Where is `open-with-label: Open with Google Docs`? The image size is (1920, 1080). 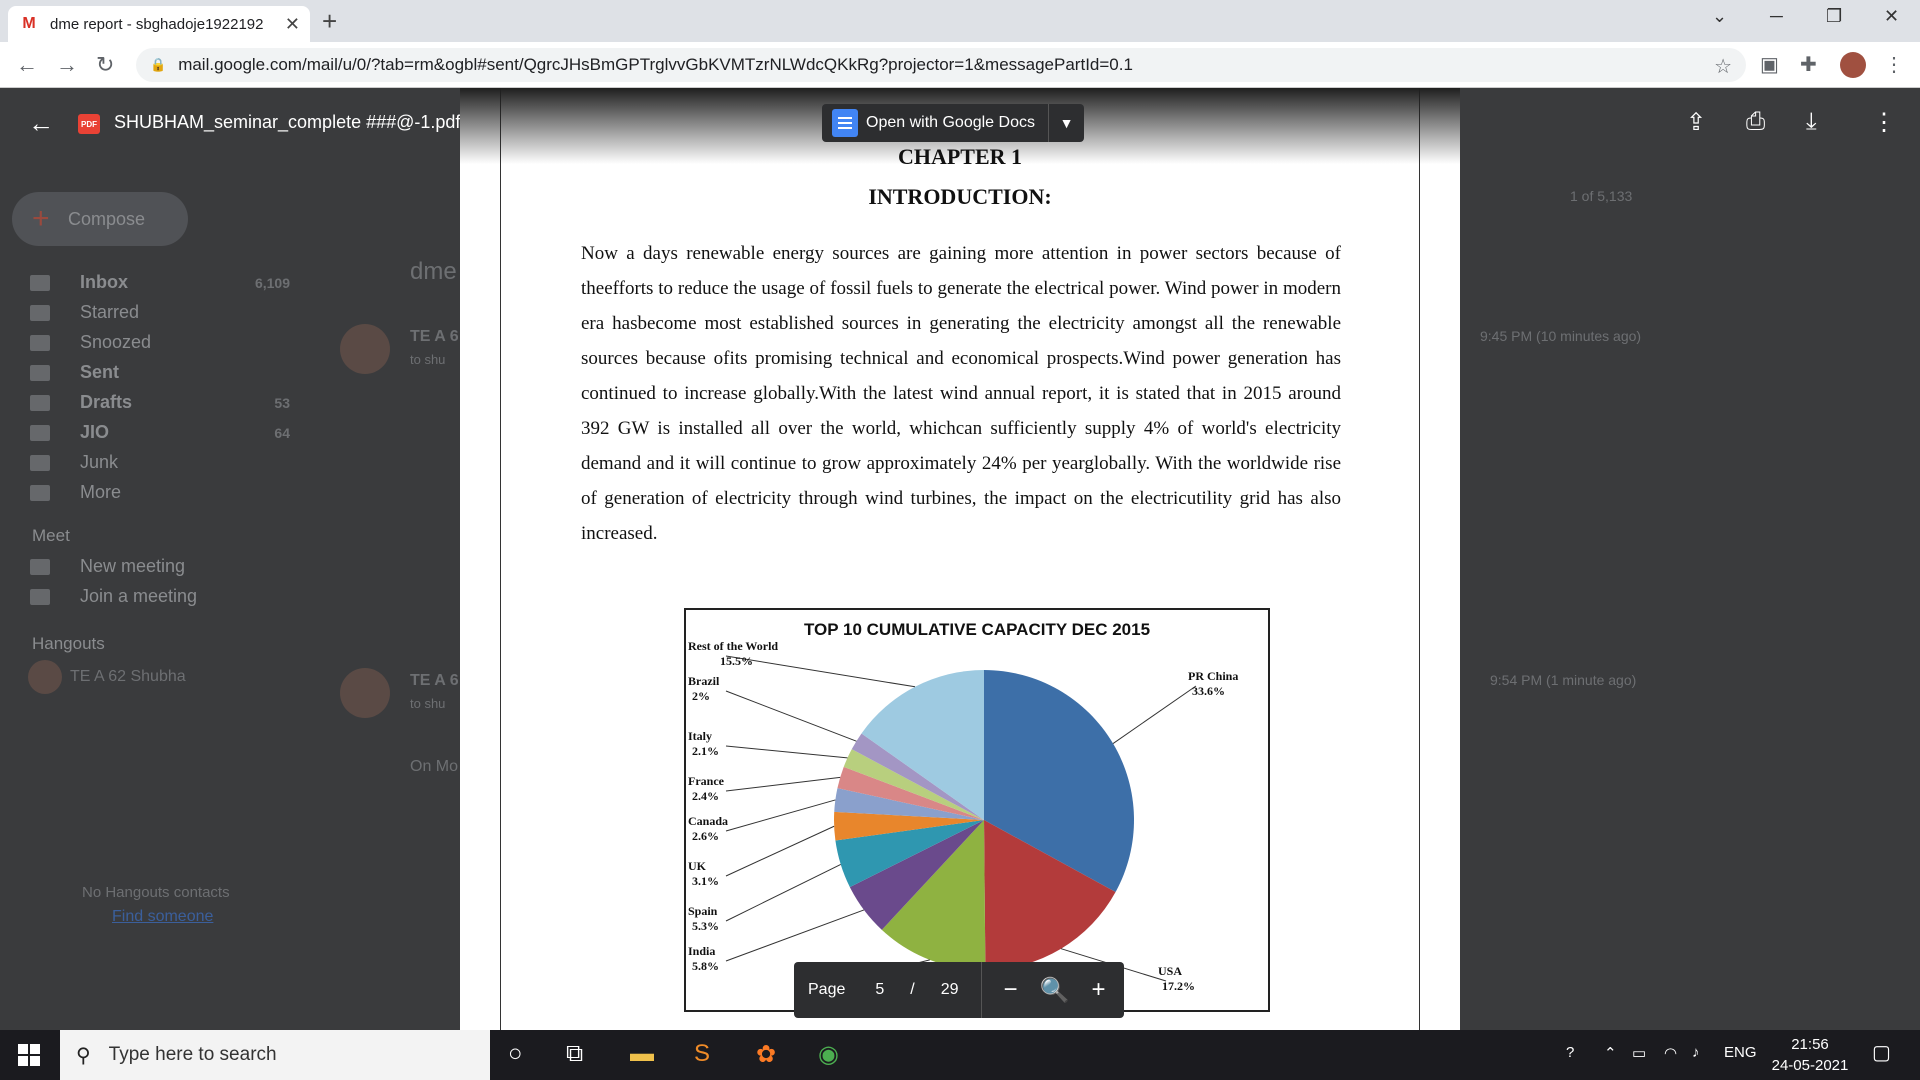
open-with-label: Open with Google Docs is located at coordinates (950, 122).